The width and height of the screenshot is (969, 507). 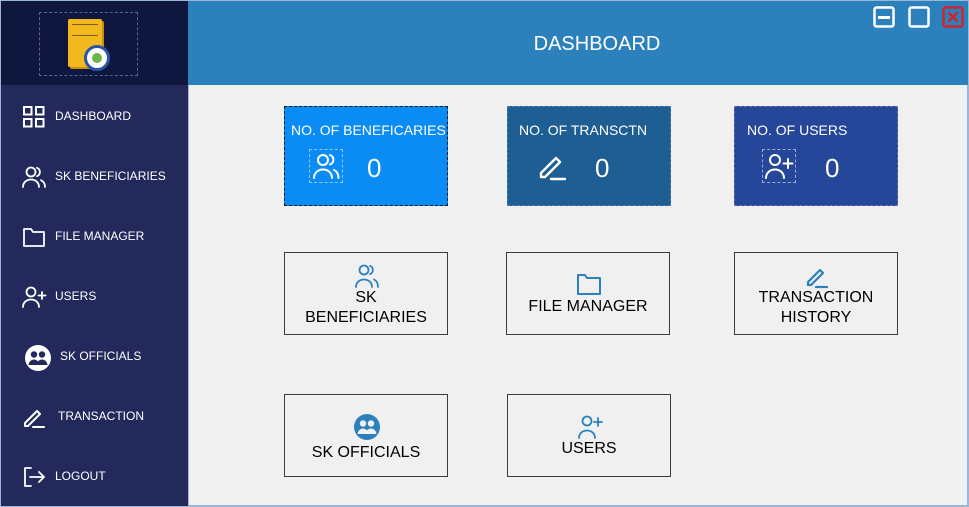 I want to click on sidebar-item-label: SK OFFICIALS, so click(x=101, y=356).